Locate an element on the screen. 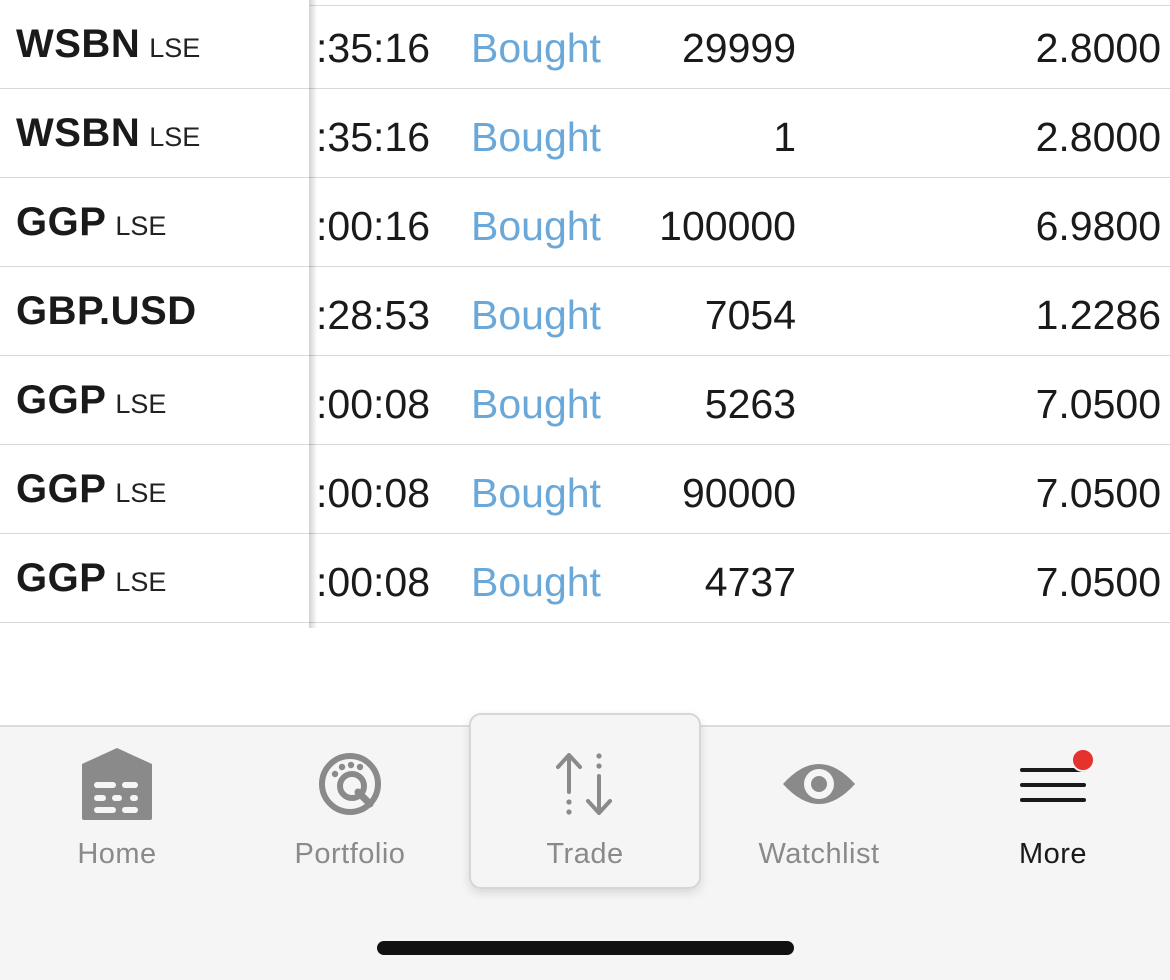 This screenshot has height=980, width=1170. tab-more: More is located at coordinates (1053, 807).